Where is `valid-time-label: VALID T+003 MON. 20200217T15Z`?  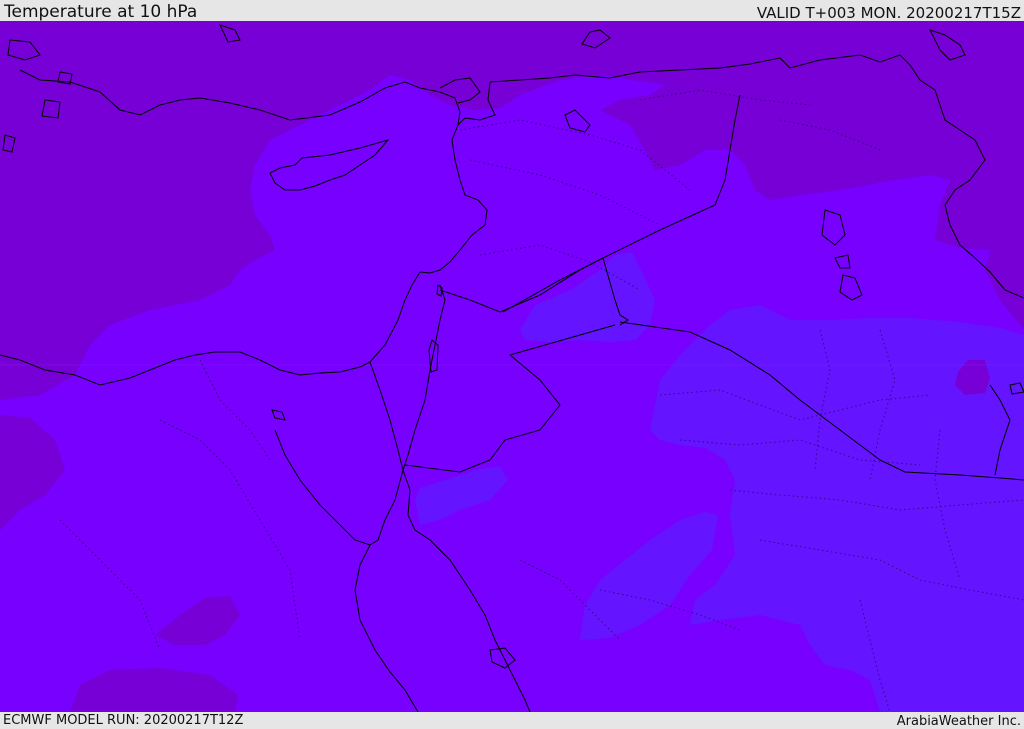 valid-time-label: VALID T+003 MON. 20200217T15Z is located at coordinates (888, 13).